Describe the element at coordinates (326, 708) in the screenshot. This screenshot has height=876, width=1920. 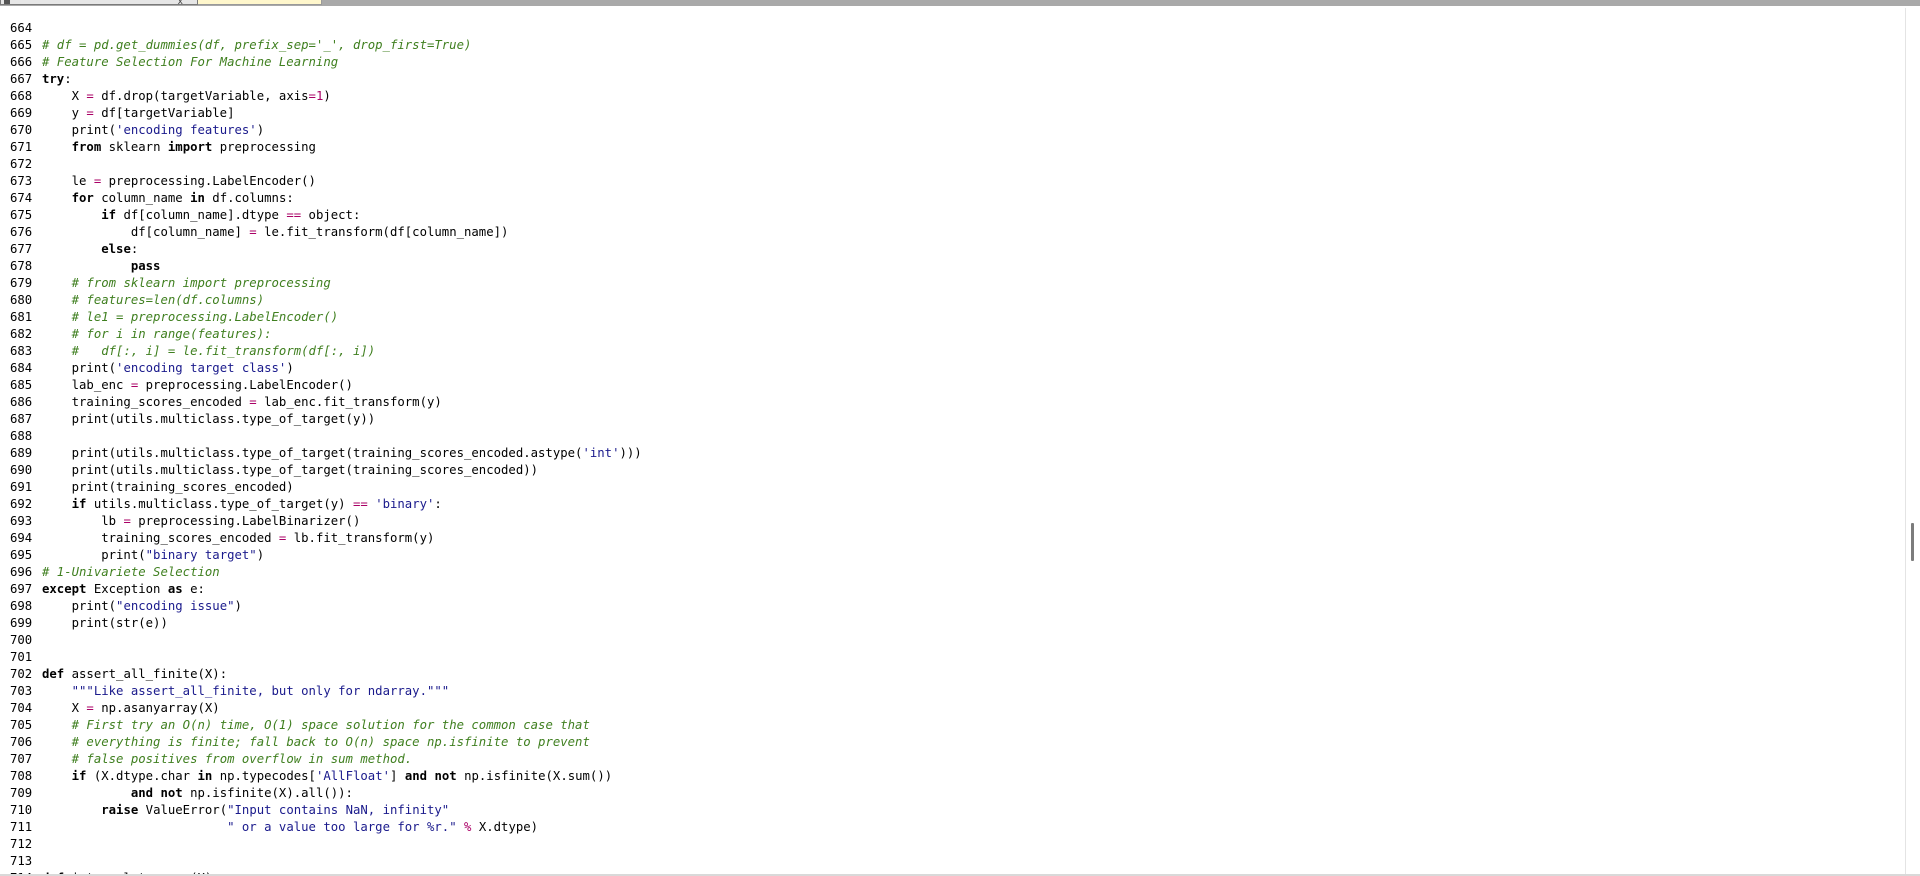
I see `code-line: 704 X = np.asanyarray(X)` at that location.